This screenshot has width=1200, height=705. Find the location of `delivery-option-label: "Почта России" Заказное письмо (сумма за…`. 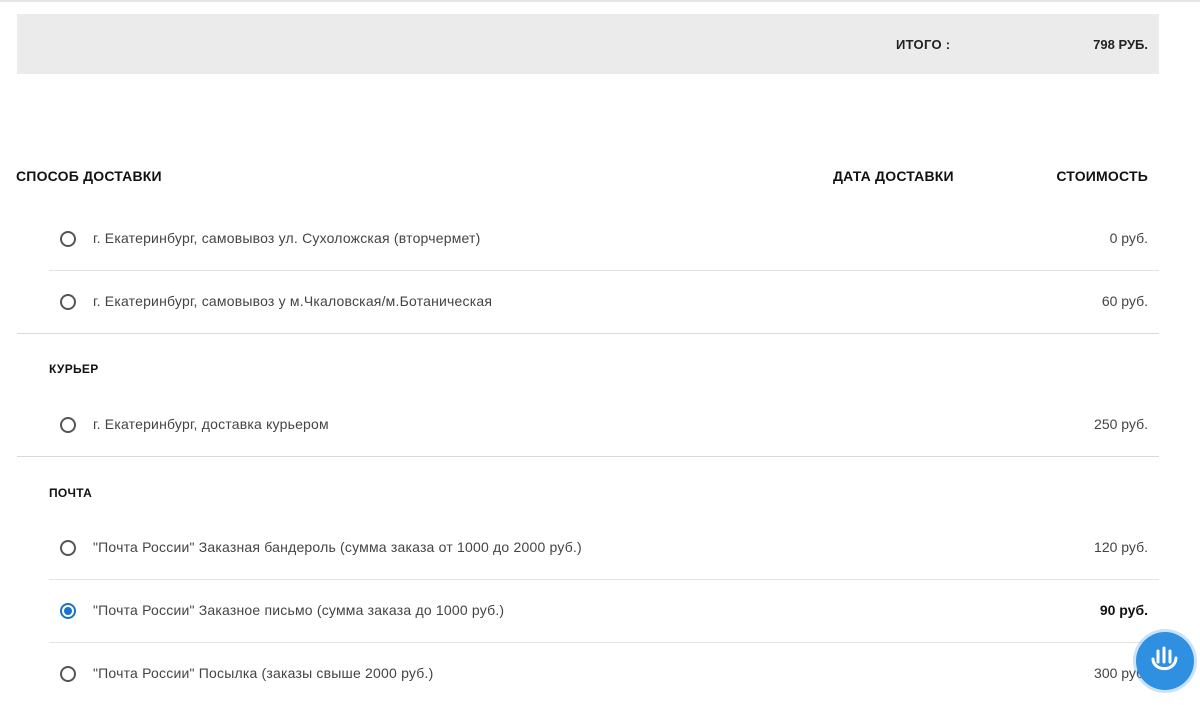

delivery-option-label: "Почта России" Заказное письмо (сумма за… is located at coordinates (299, 610).